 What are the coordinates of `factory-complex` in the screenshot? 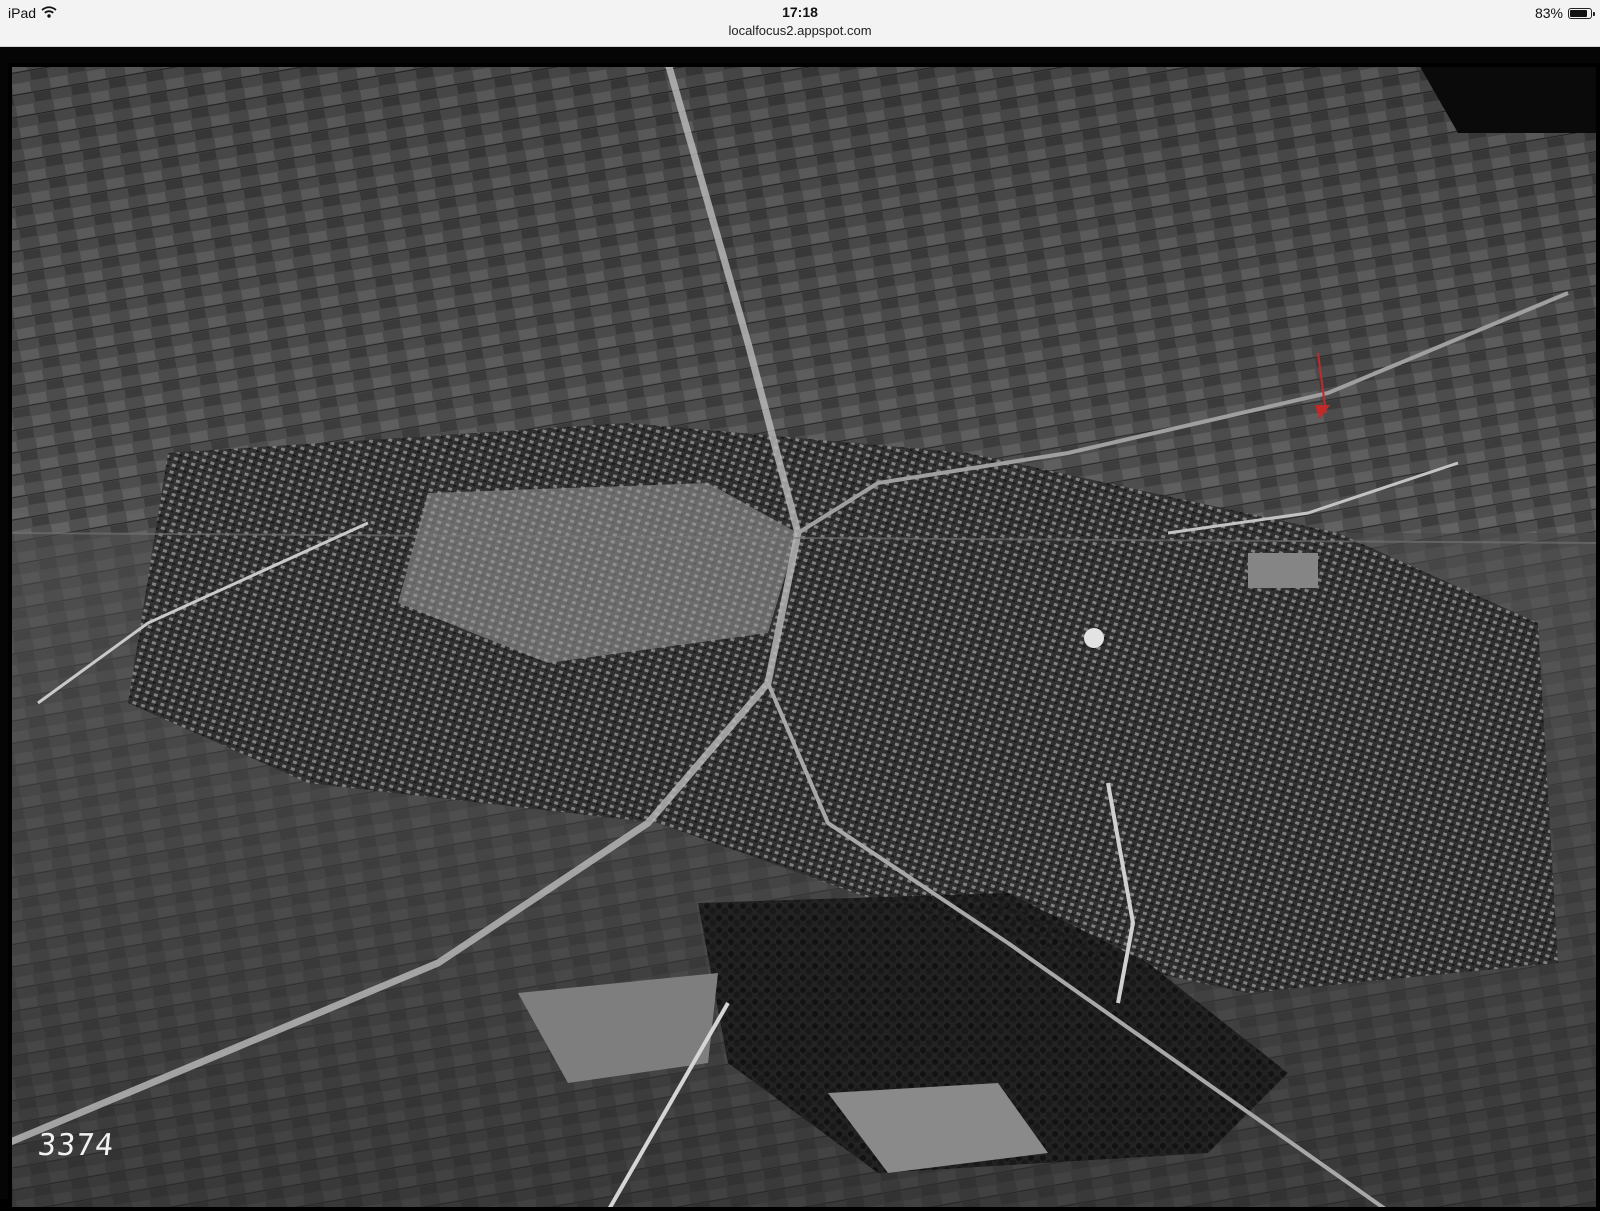 It's located at (1283, 570).